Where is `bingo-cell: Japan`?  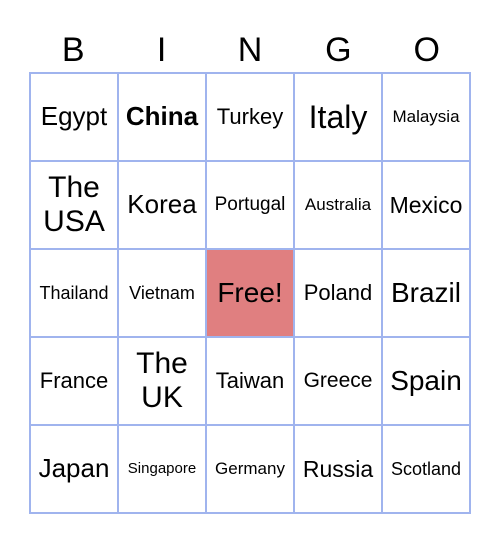 bingo-cell: Japan is located at coordinates (74, 469).